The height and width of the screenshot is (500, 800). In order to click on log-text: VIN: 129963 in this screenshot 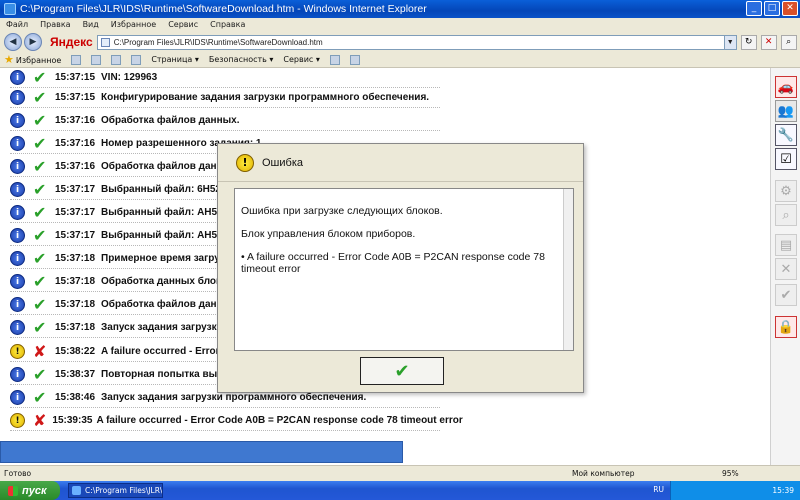, I will do `click(129, 77)`.